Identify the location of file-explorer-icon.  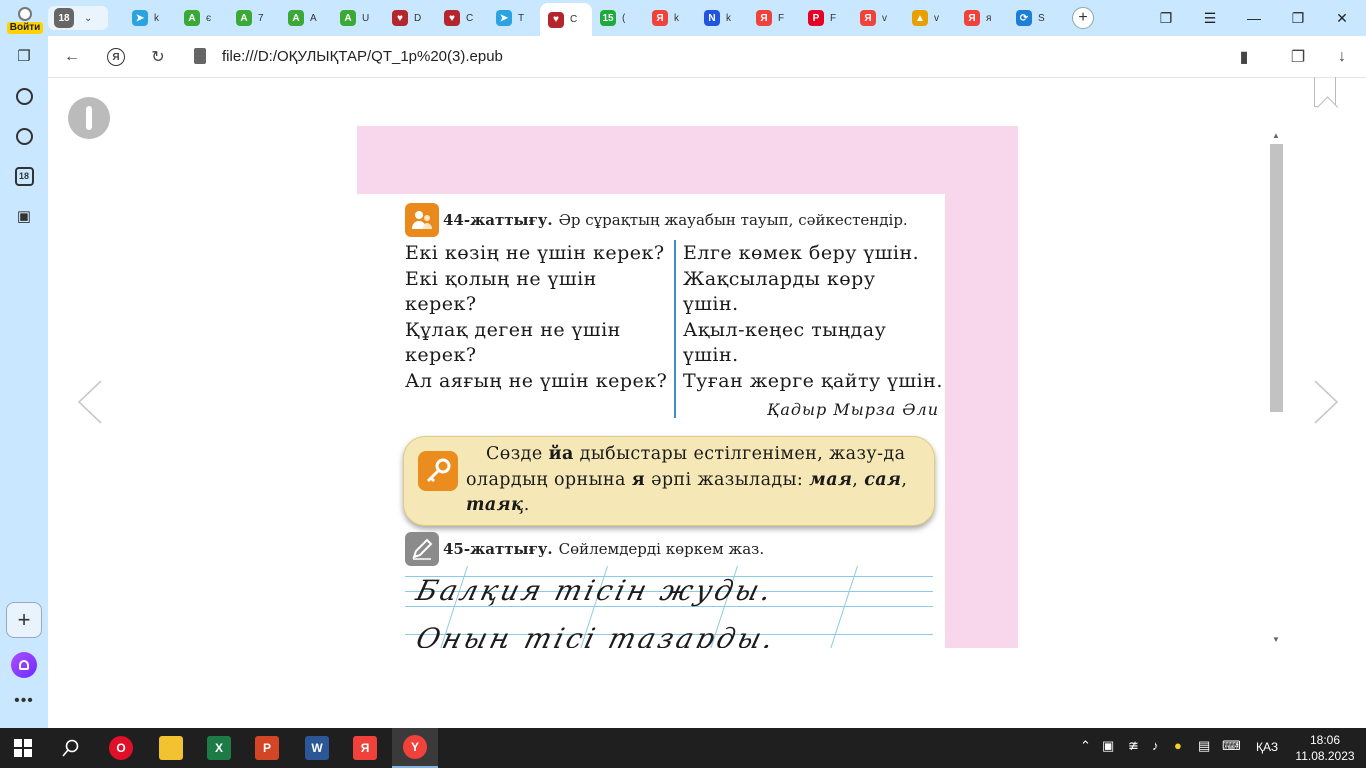
(171, 748).